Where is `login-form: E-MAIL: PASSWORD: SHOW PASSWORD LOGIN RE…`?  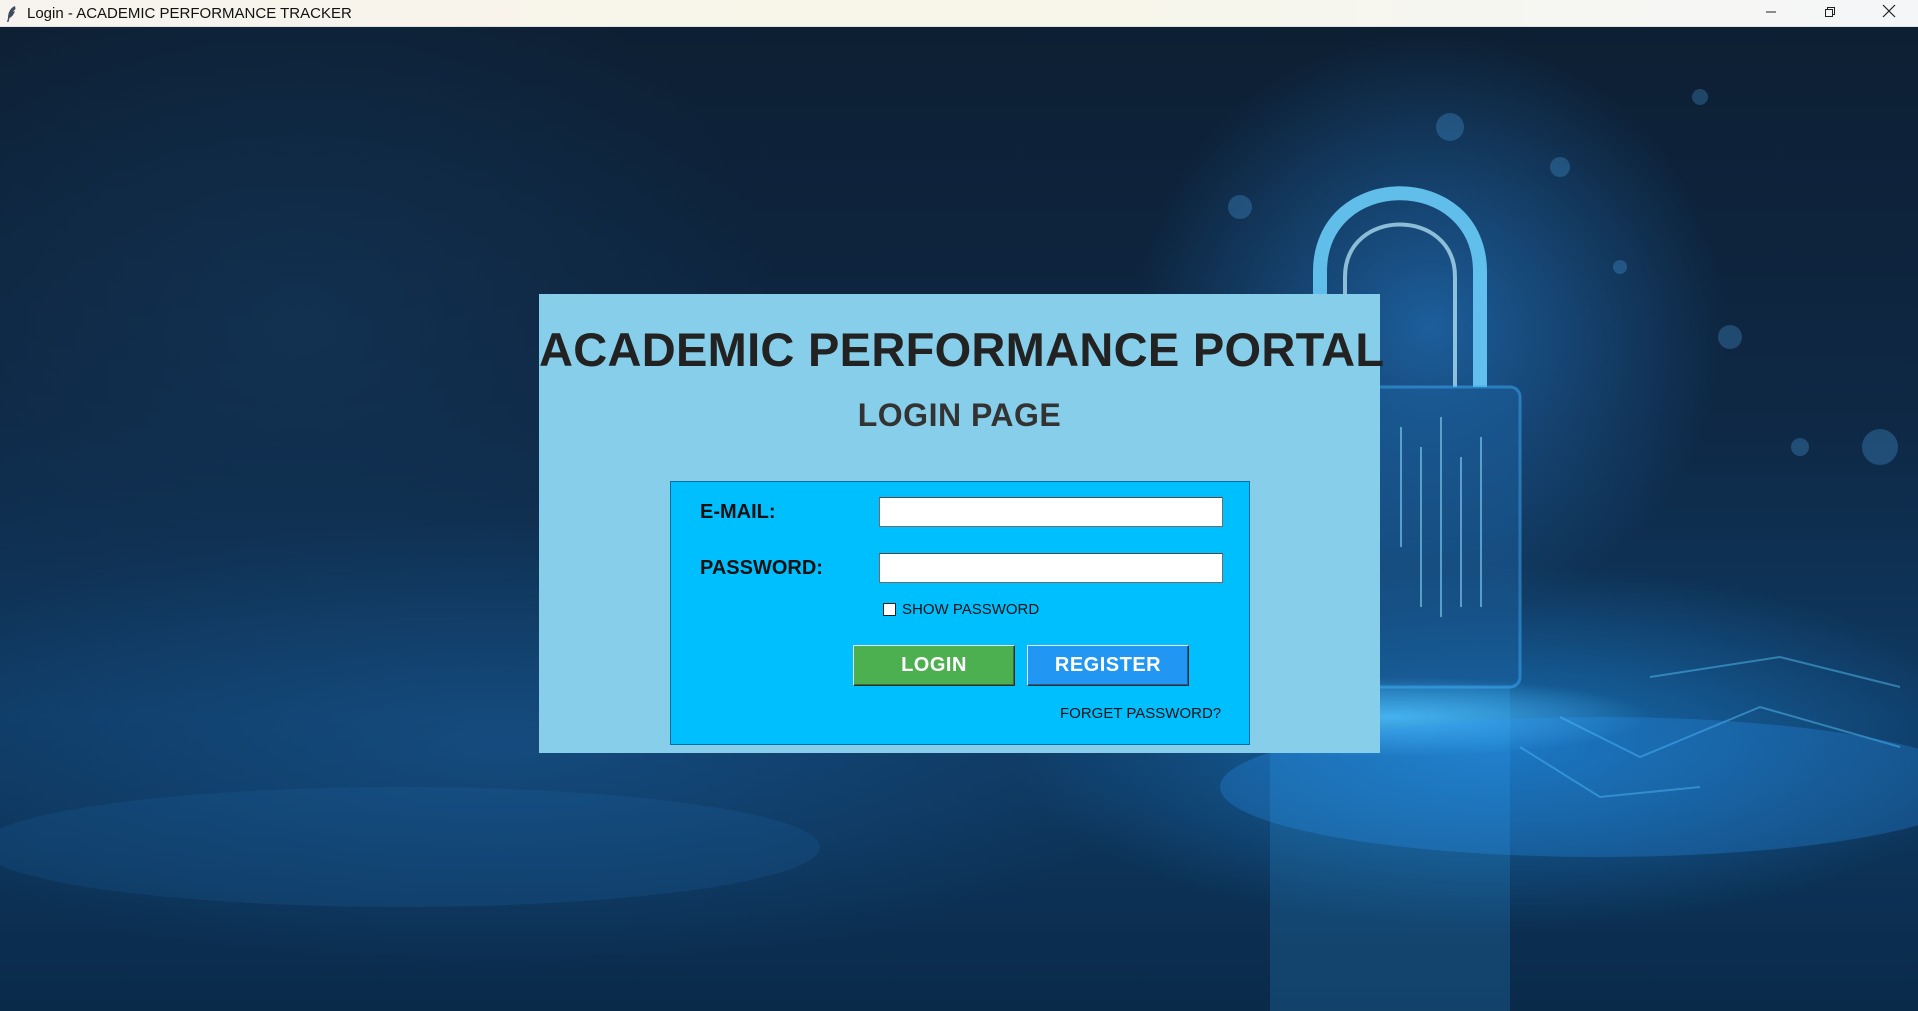 login-form: E-MAIL: PASSWORD: SHOW PASSWORD LOGIN RE… is located at coordinates (960, 613).